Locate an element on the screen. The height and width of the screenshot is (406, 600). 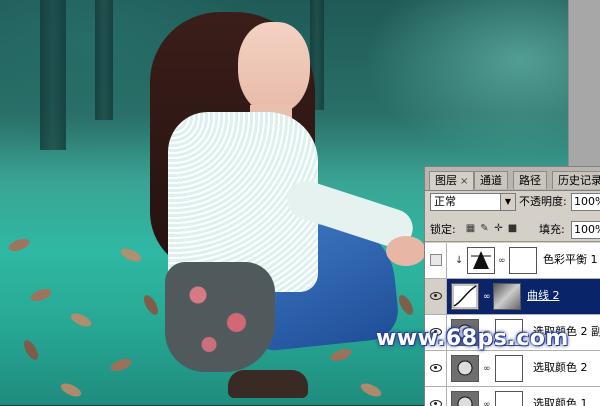
balance-scale-icon is located at coordinates (481, 260).